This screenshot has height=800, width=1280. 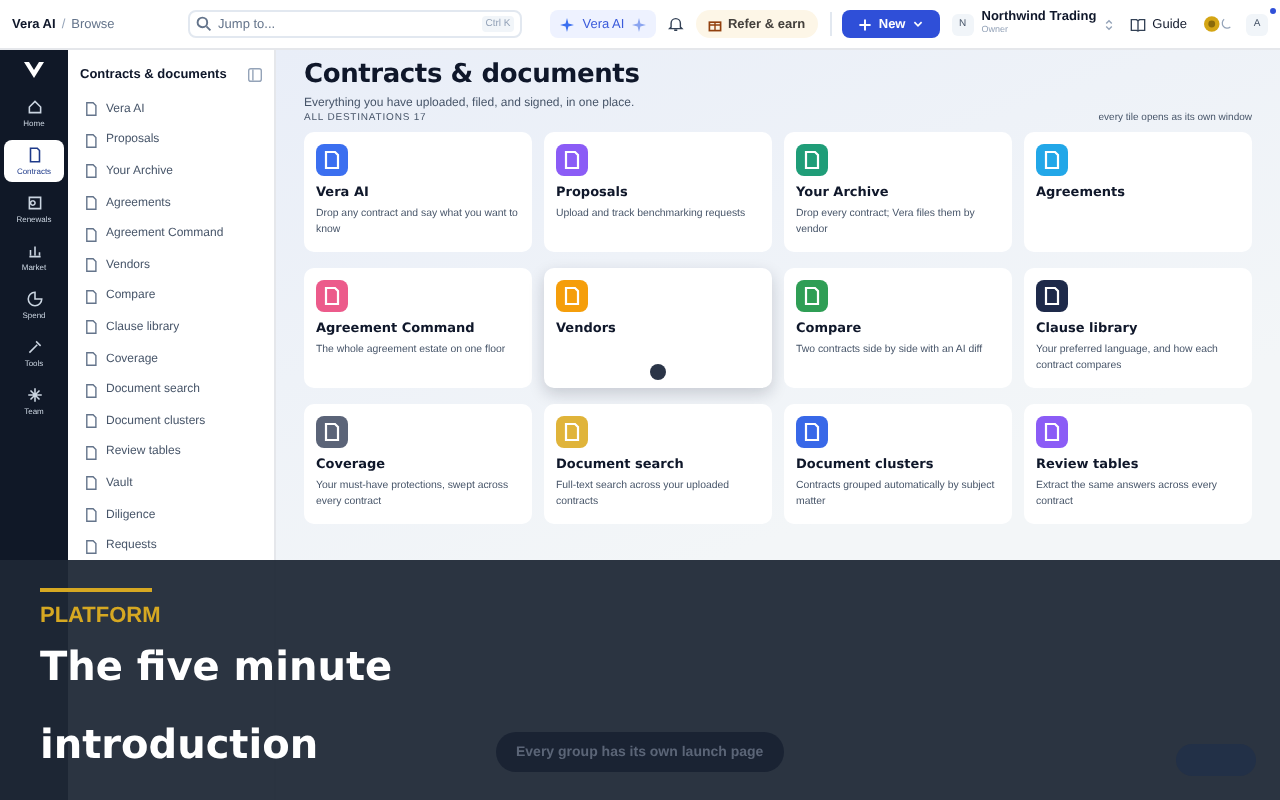 I want to click on video-title: The five minute, so click(x=216, y=667).